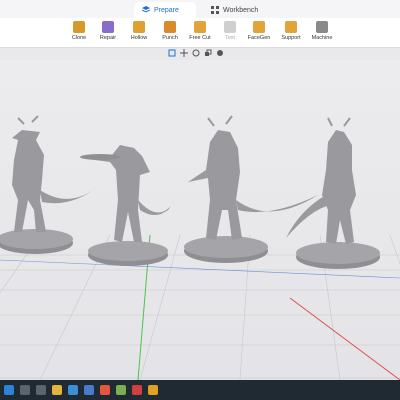  Describe the element at coordinates (170, 33) in the screenshot. I see `punch-button: Punch` at that location.